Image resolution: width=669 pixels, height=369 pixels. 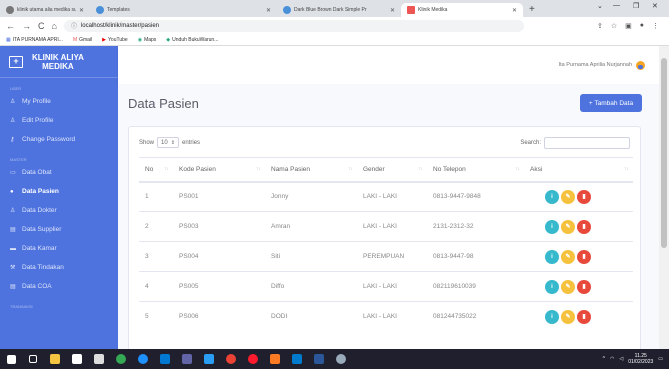 What do you see at coordinates (628, 26) in the screenshot?
I see `sidepanel-icon: ▣` at bounding box center [628, 26].